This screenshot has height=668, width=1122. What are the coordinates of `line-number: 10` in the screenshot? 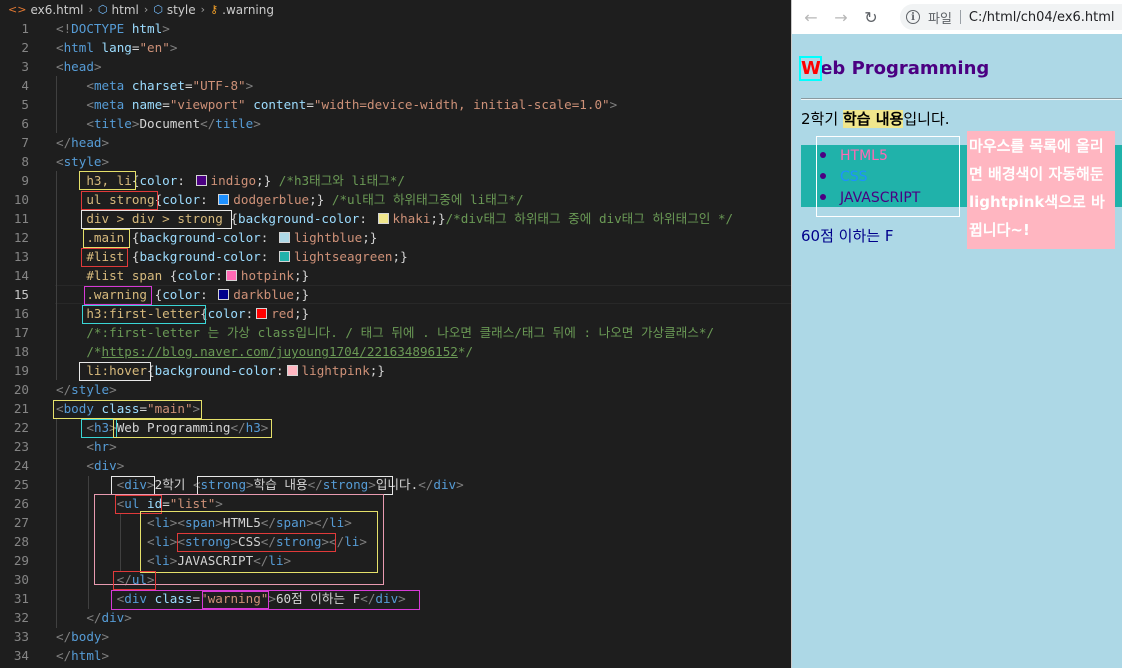 It's located at (21, 199).